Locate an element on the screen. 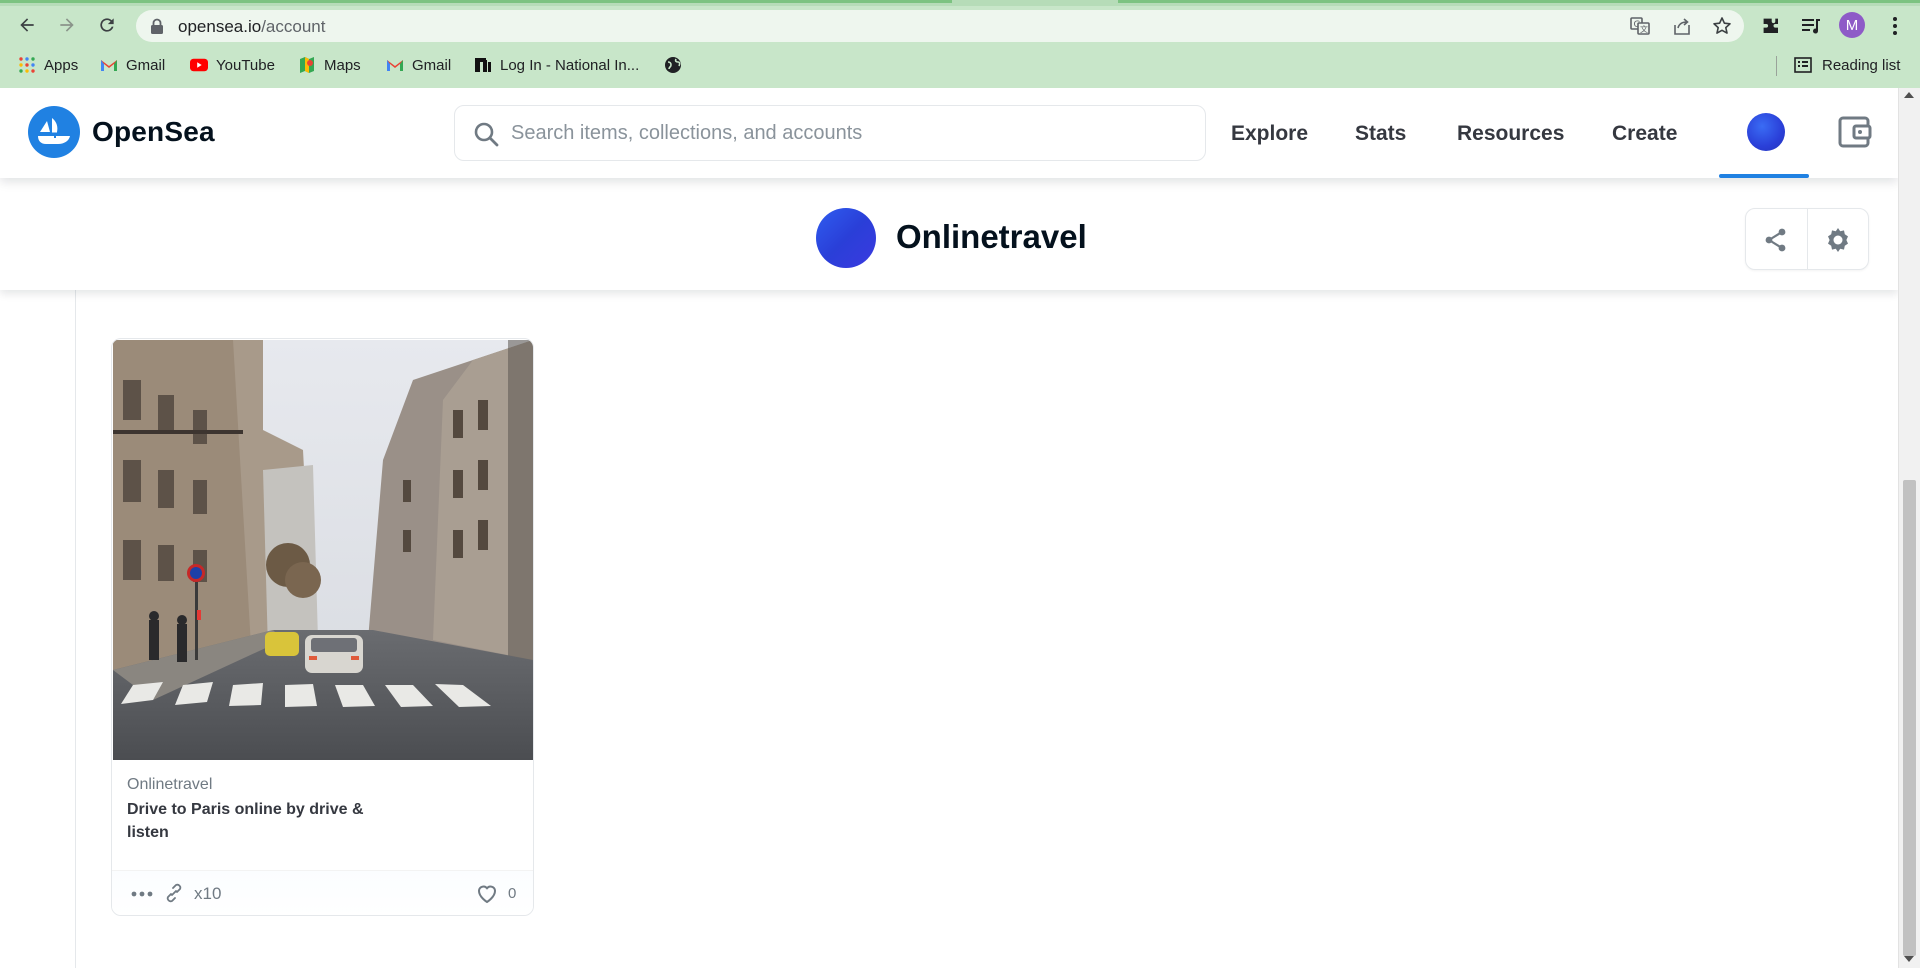 This screenshot has width=1920, height=968. bookmark-star-icon is located at coordinates (1722, 26).